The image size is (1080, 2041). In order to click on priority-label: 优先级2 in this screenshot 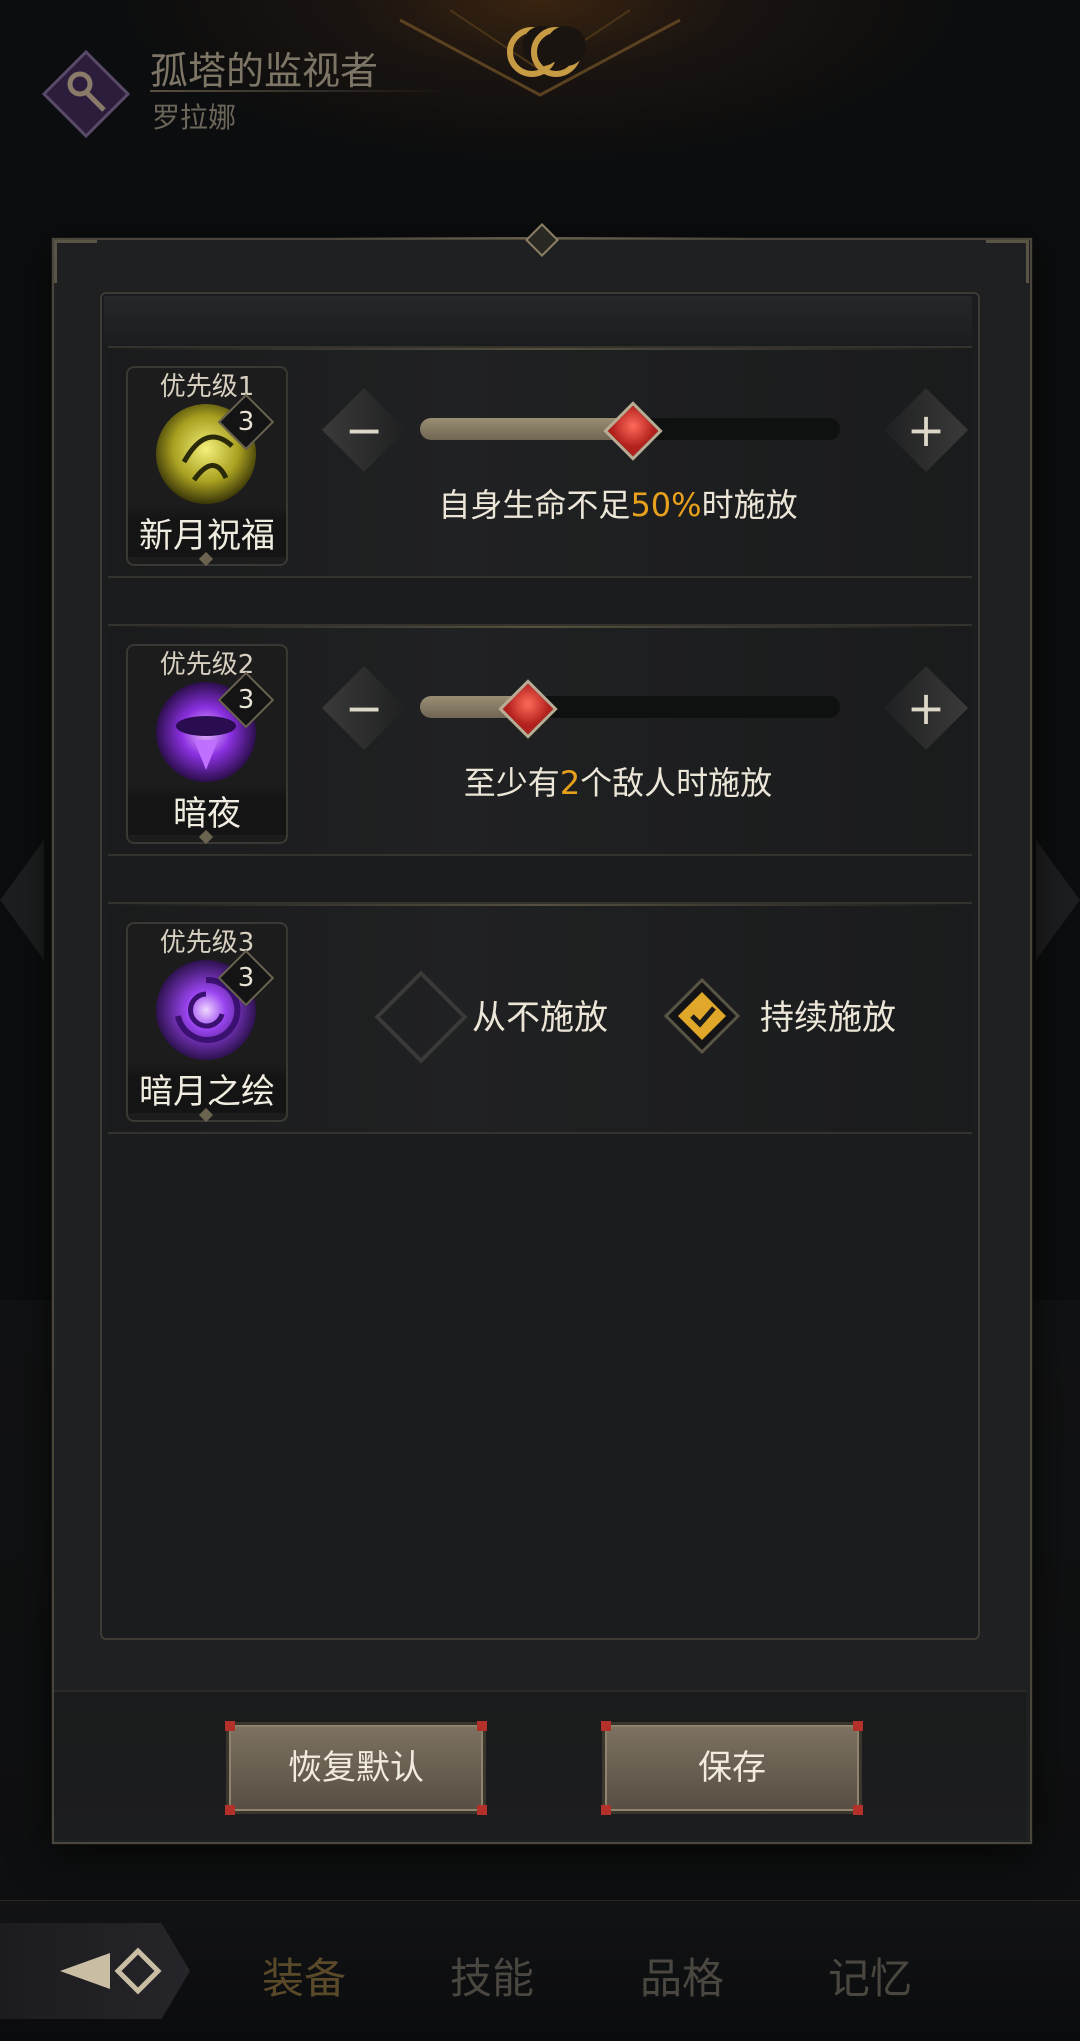, I will do `click(207, 665)`.